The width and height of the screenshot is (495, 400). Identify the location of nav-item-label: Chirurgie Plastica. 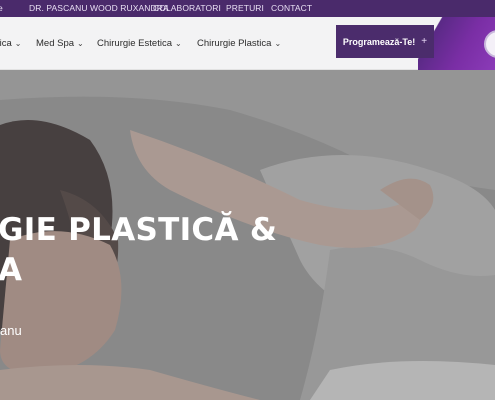
(234, 43).